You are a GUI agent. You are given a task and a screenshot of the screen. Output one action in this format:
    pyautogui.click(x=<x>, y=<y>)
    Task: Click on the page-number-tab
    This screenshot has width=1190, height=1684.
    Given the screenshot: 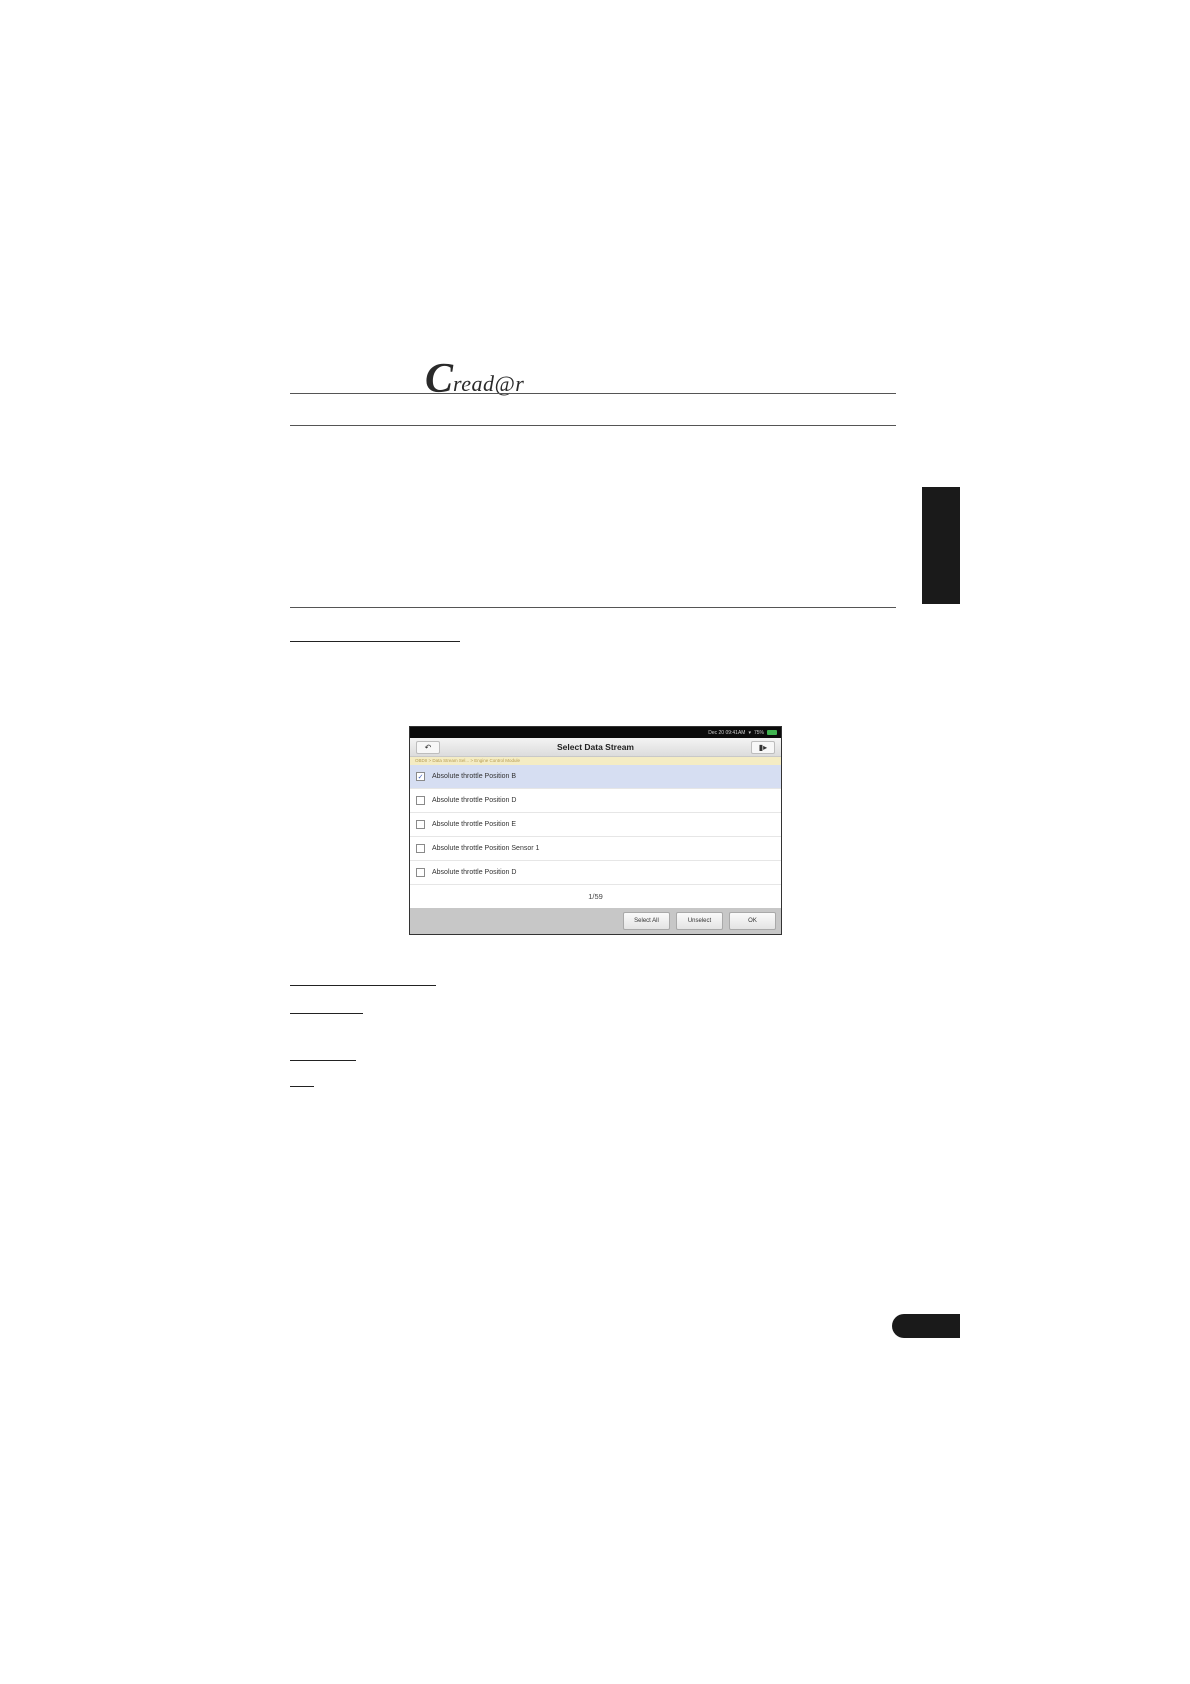 What is the action you would take?
    pyautogui.click(x=926, y=1326)
    